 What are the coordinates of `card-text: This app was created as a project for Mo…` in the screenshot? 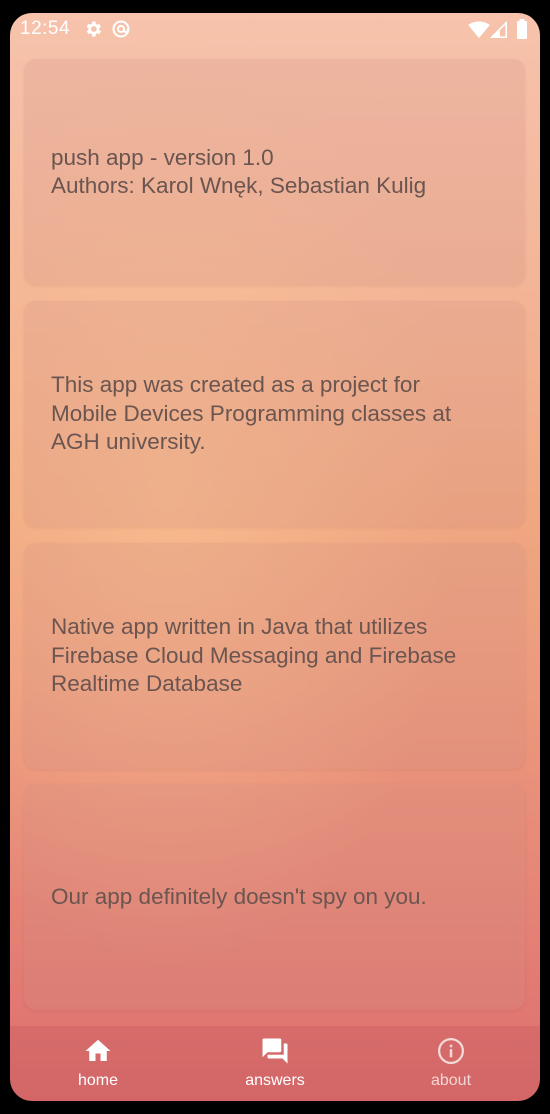 It's located at (251, 413).